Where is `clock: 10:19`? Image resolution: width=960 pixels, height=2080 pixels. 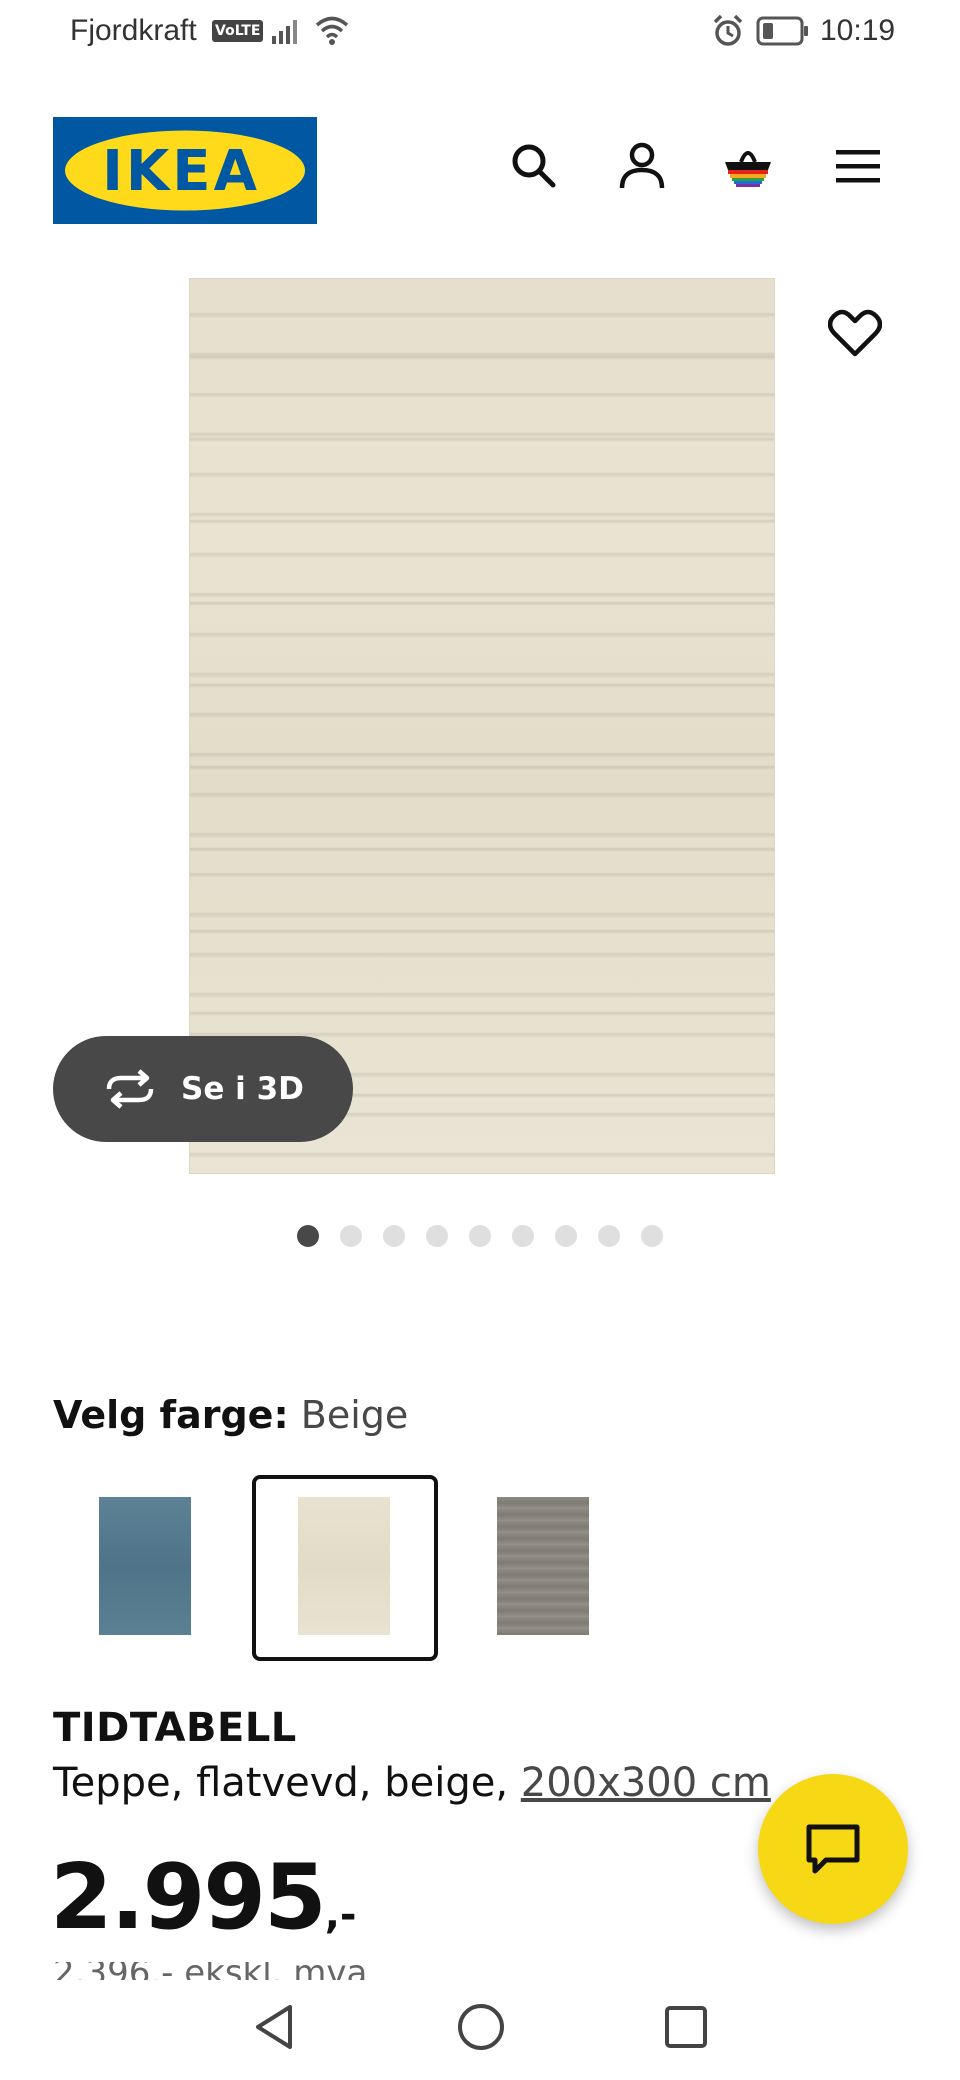
clock: 10:19 is located at coordinates (858, 30).